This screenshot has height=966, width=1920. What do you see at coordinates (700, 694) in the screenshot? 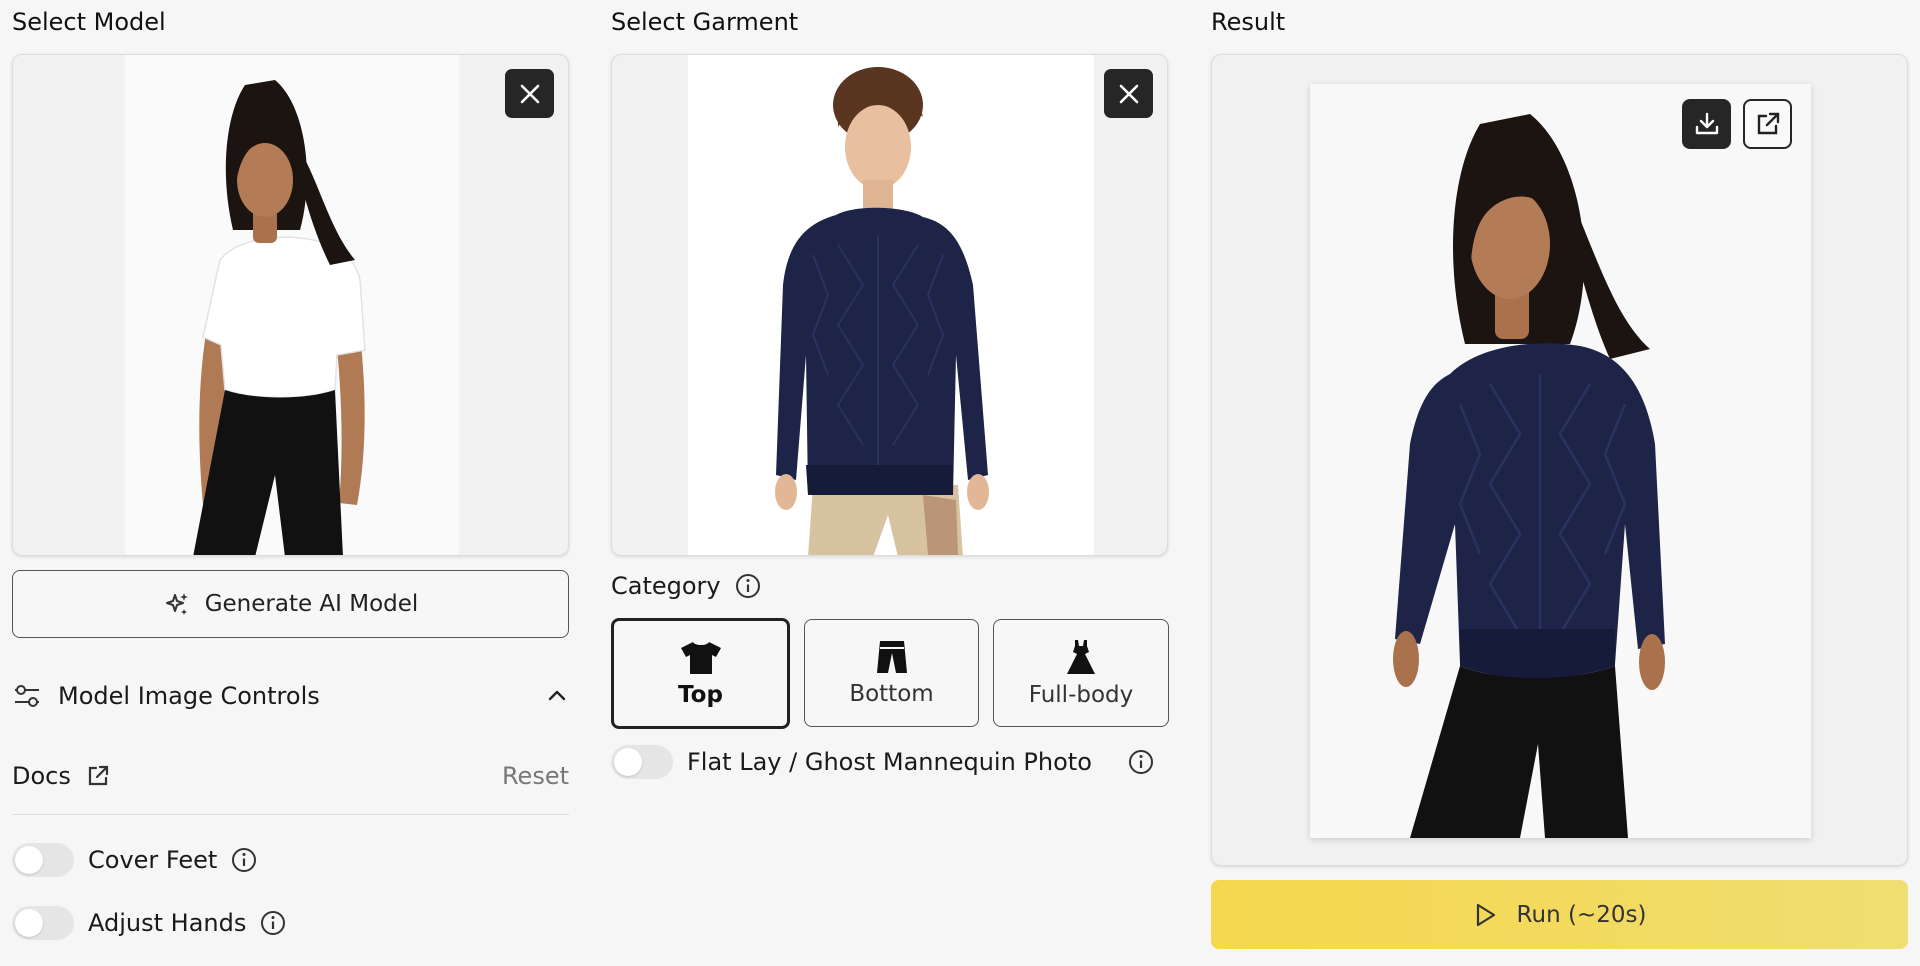
I see `category-top-label: Top` at bounding box center [700, 694].